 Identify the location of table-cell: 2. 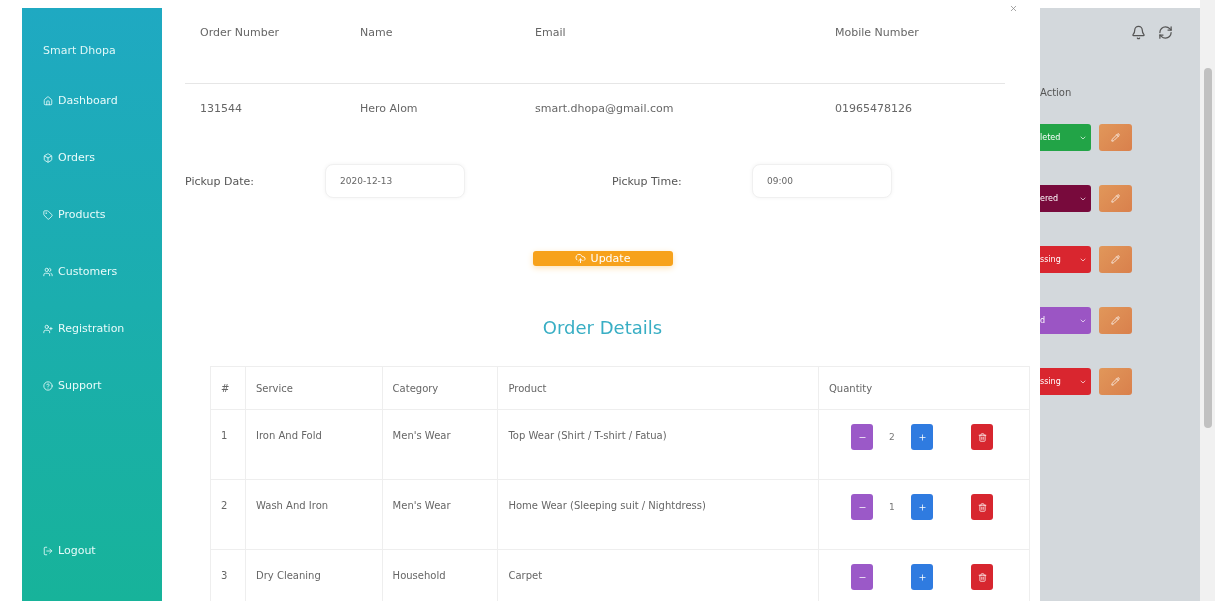
(228, 514).